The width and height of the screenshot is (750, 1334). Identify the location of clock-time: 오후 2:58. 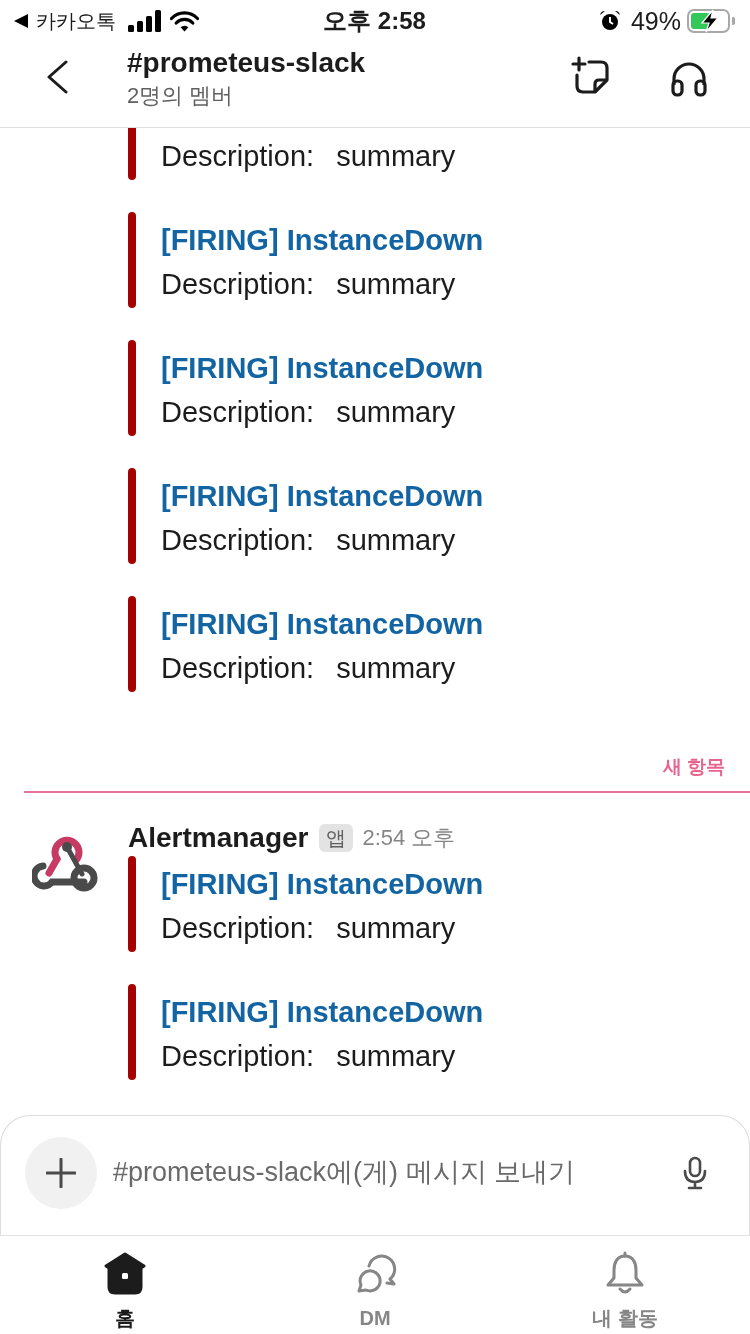
(374, 21).